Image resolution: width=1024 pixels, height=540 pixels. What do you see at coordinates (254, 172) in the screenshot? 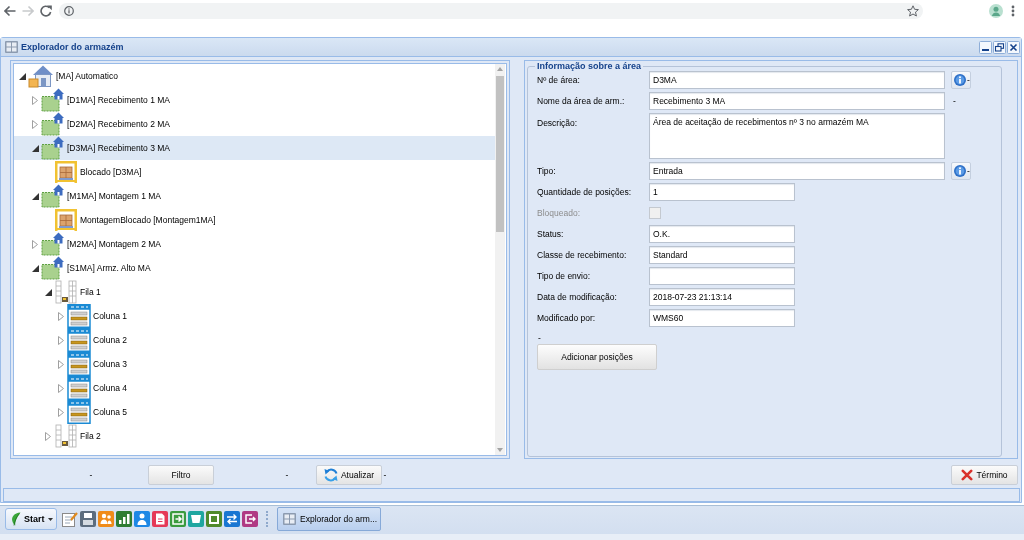
I see `tree-item: Blocado [D3MA]` at bounding box center [254, 172].